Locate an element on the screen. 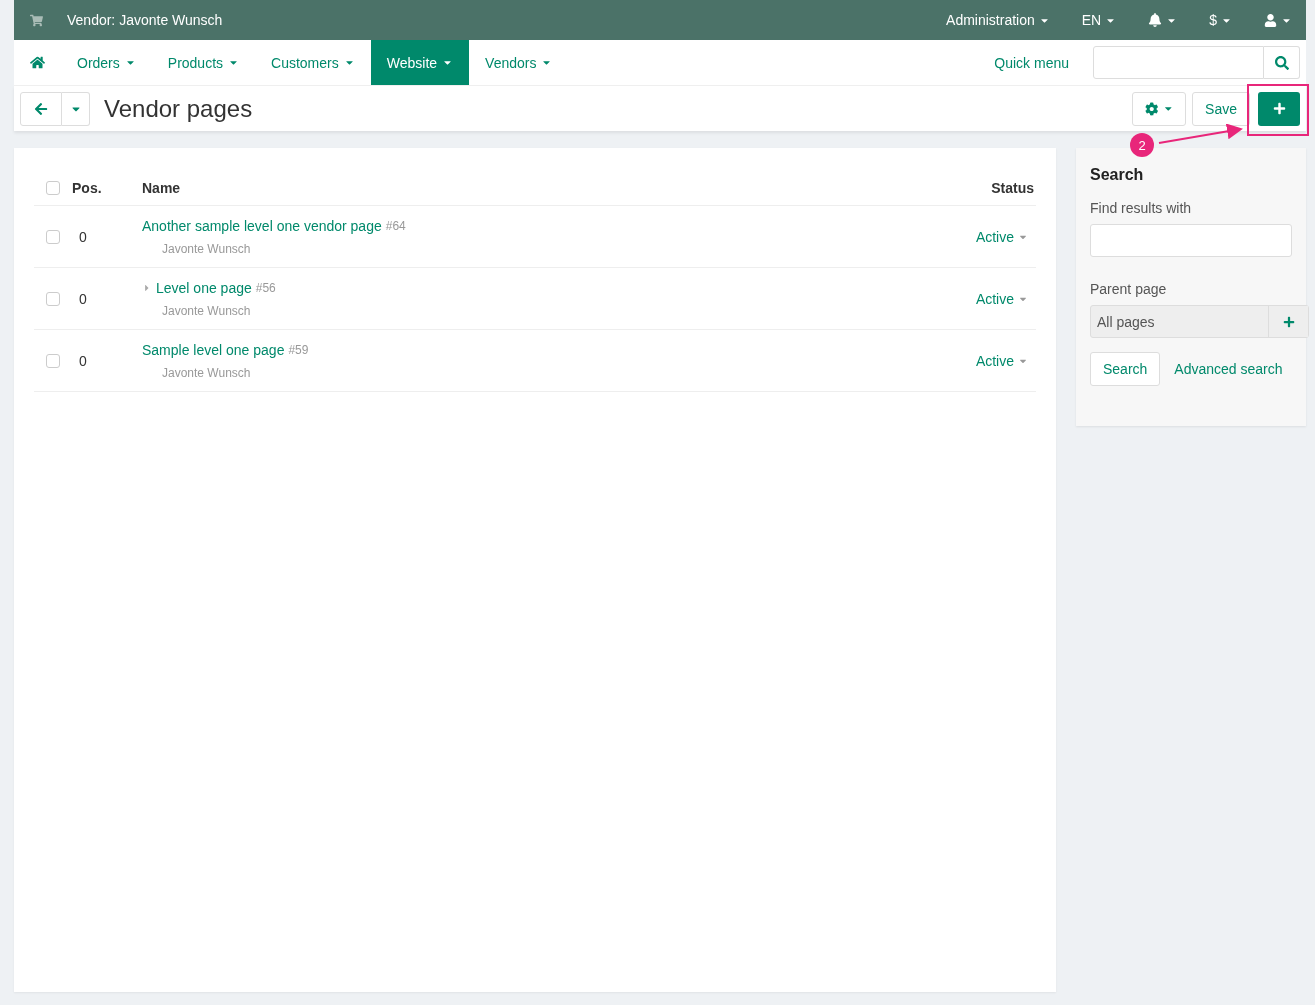 The width and height of the screenshot is (1315, 1005). input-field is located at coordinates (1191, 240).